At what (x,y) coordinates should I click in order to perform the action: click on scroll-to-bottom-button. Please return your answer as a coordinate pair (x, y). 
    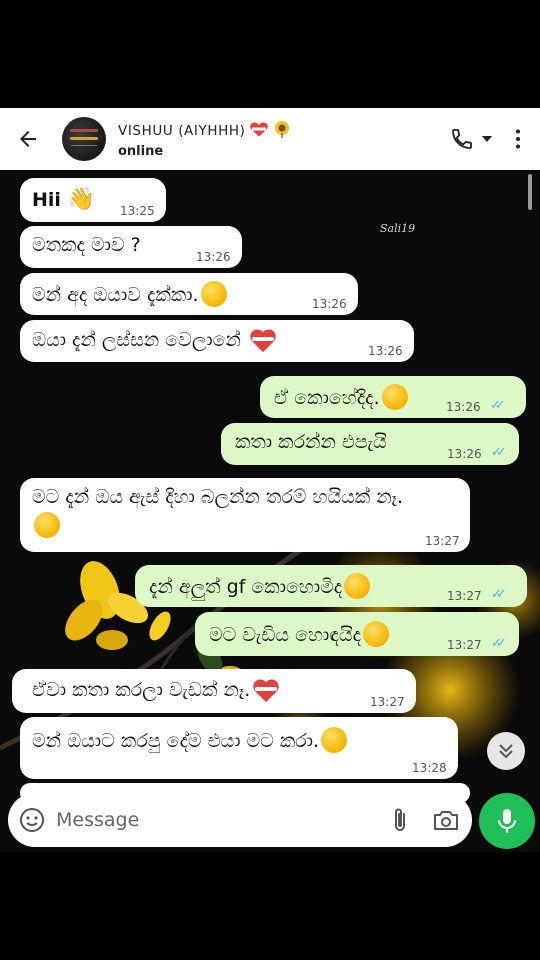
    Looking at the image, I should click on (506, 751).